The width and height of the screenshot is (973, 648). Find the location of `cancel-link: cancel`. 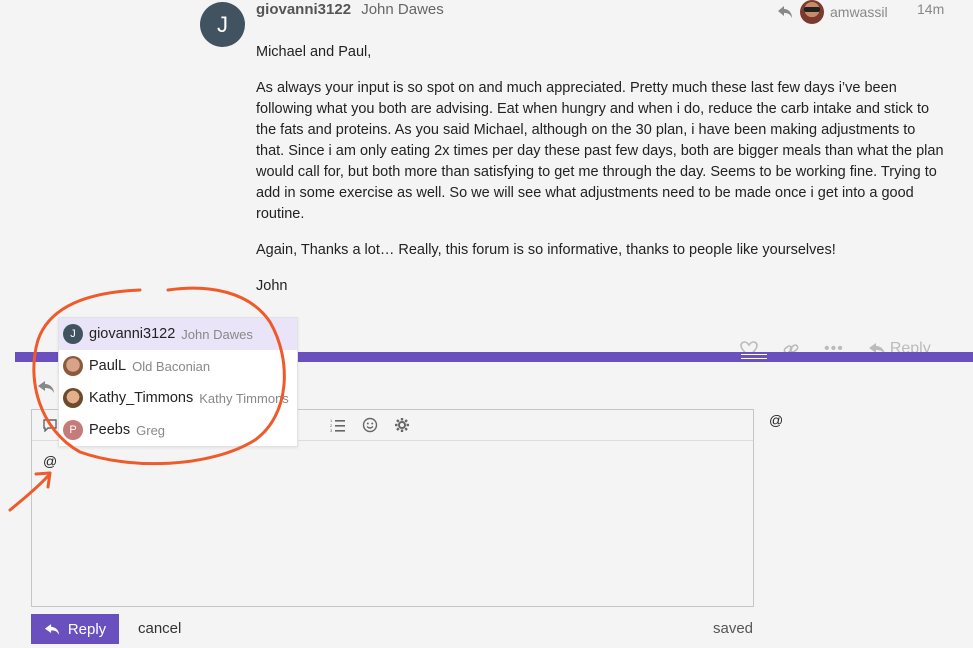

cancel-link: cancel is located at coordinates (159, 628).